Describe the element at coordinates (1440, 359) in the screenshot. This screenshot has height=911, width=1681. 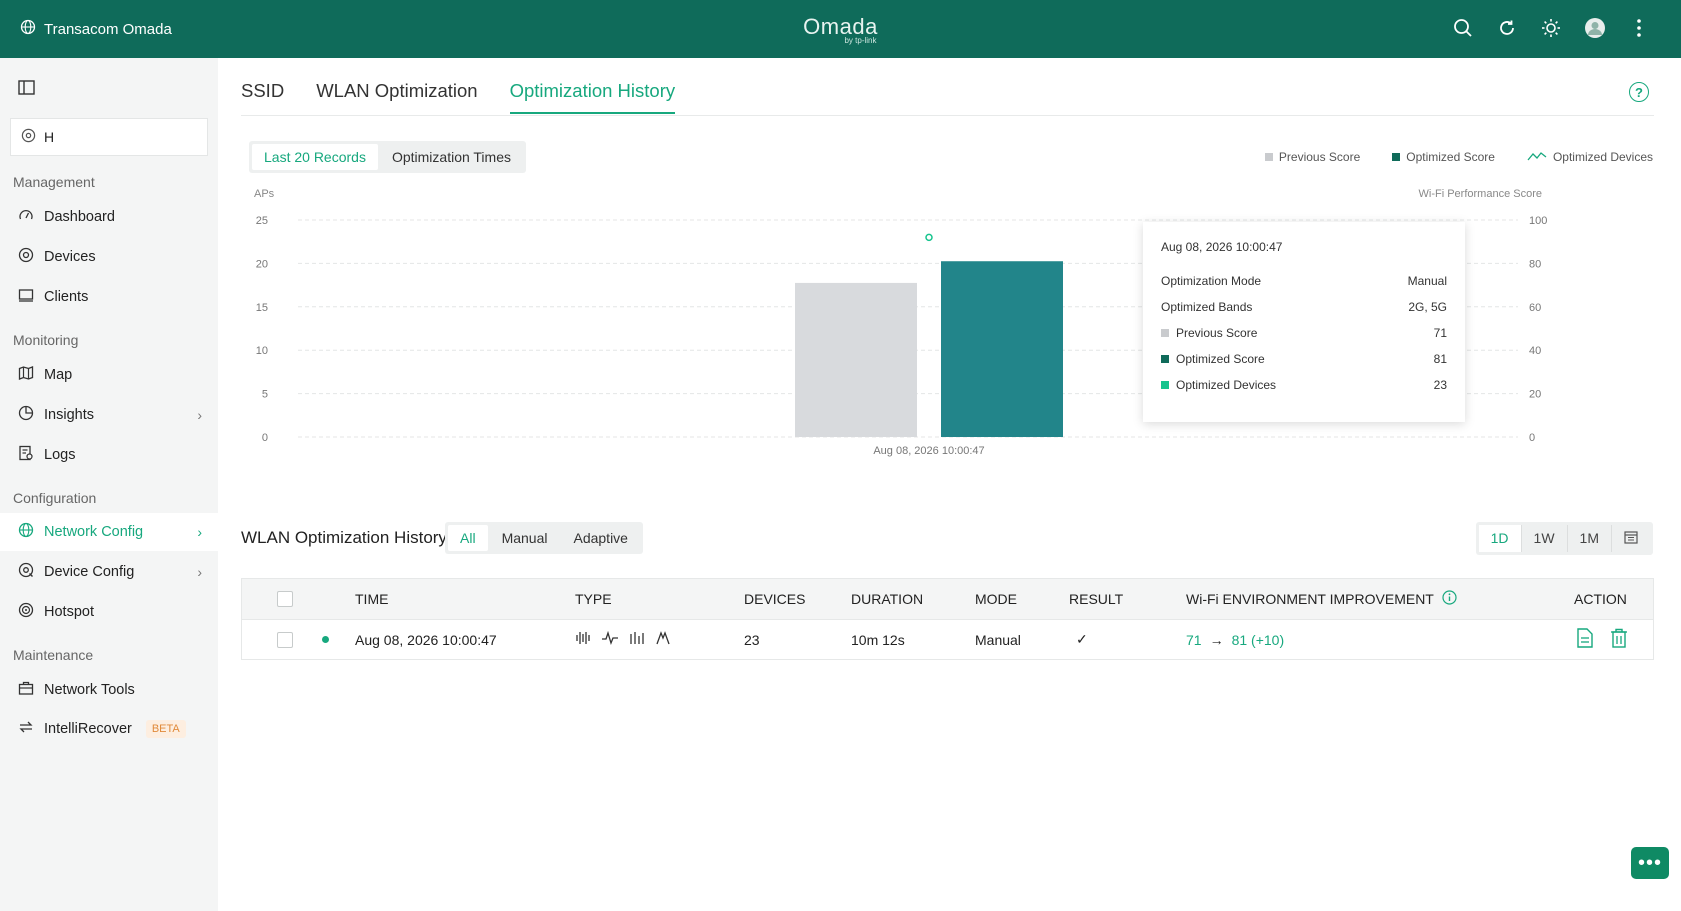
I see `tooltip-value: 81` at that location.